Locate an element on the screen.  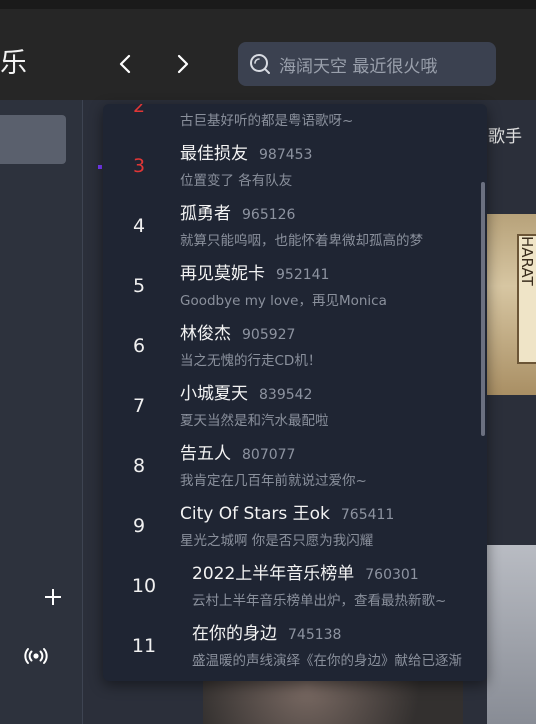
search-input: 海阔天空 最近很火哦 is located at coordinates (367, 64).